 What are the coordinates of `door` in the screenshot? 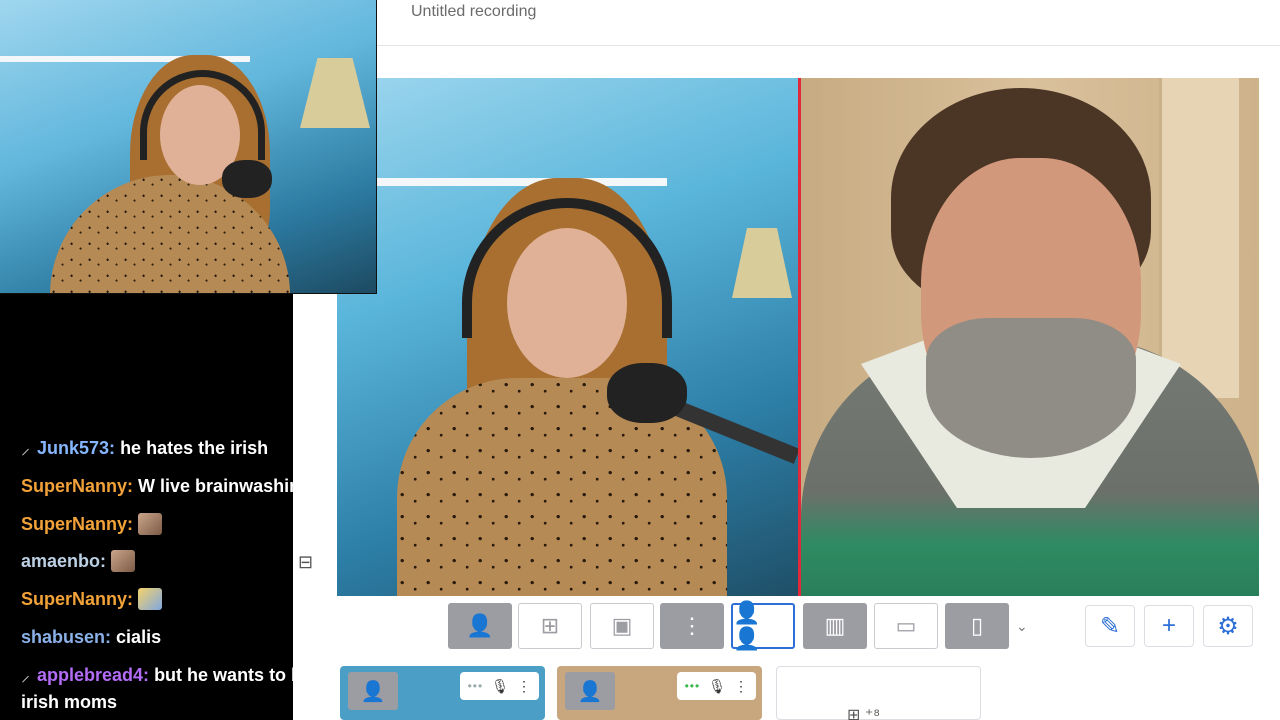 It's located at (1199, 238).